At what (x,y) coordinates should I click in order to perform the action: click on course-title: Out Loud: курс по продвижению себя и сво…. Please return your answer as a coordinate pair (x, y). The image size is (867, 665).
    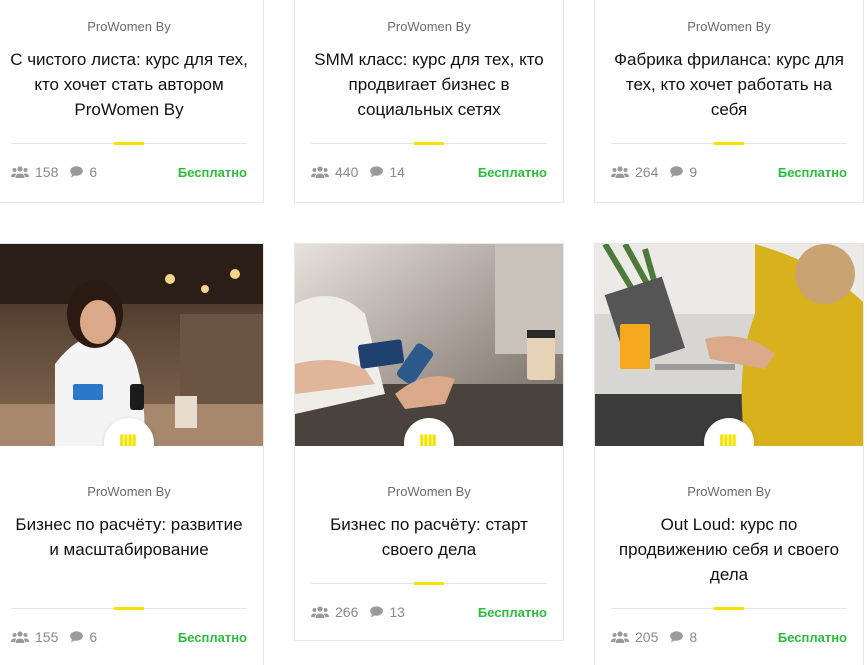
    Looking at the image, I should click on (729, 549).